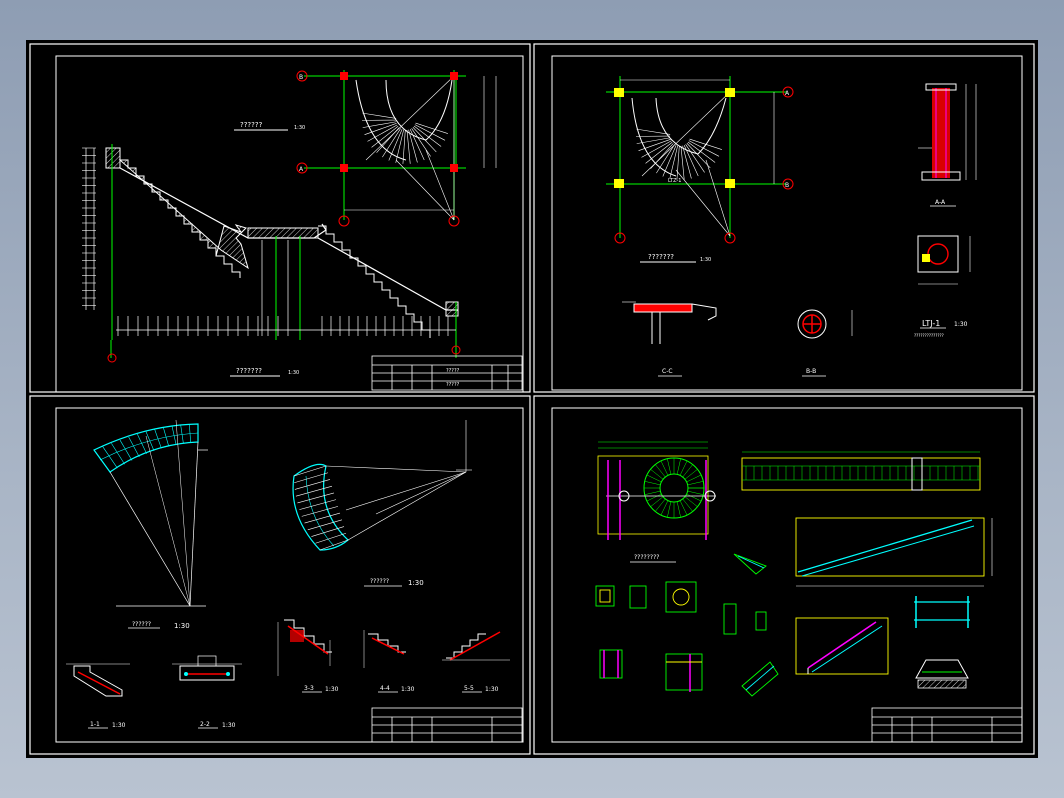  Describe the element at coordinates (646, 557) in the screenshot. I see `plan-title: ????????` at that location.